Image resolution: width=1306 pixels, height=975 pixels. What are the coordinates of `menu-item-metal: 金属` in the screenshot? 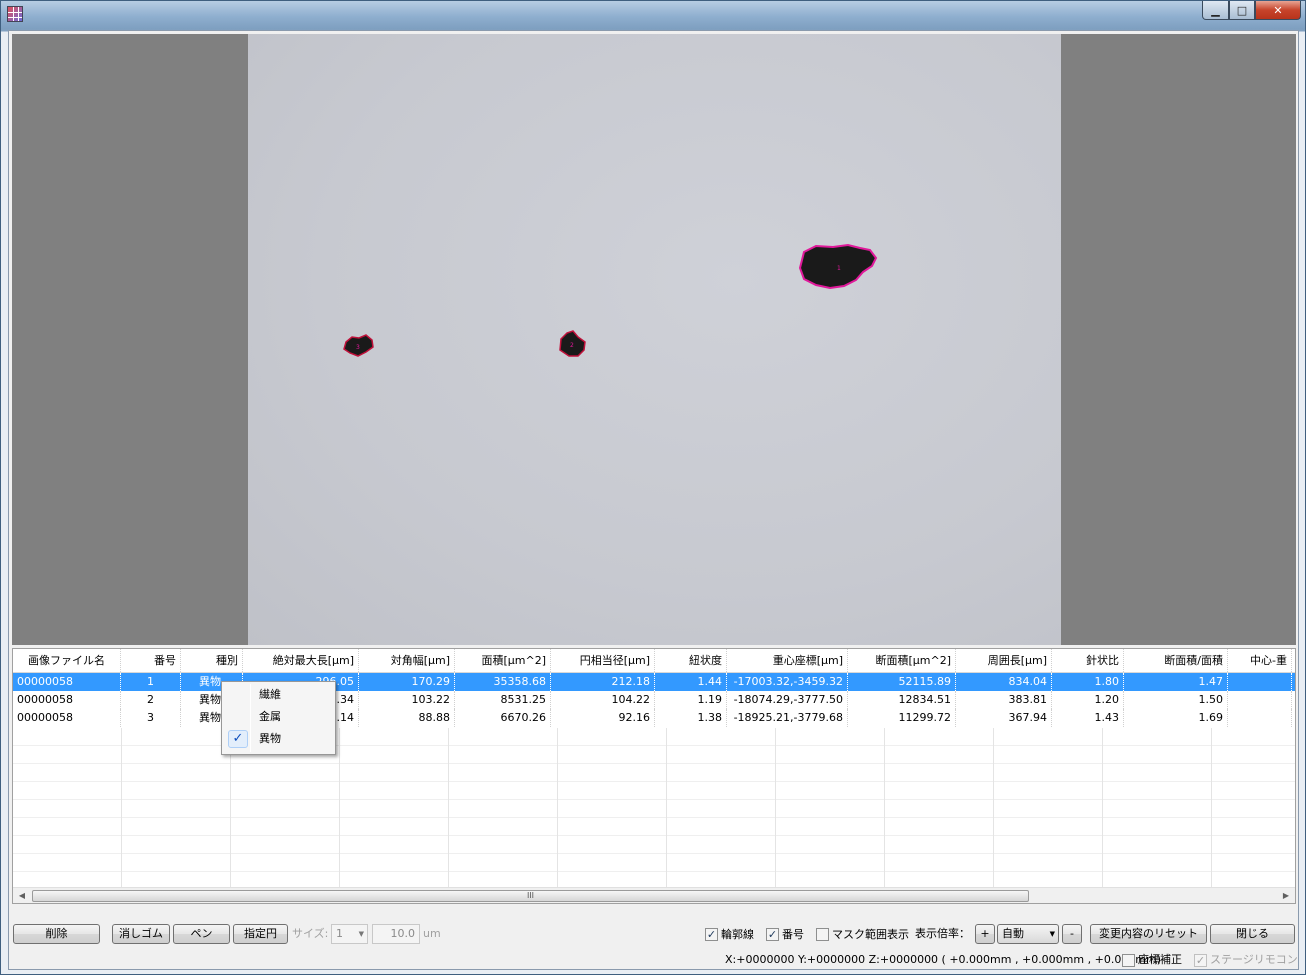 It's located at (278, 717).